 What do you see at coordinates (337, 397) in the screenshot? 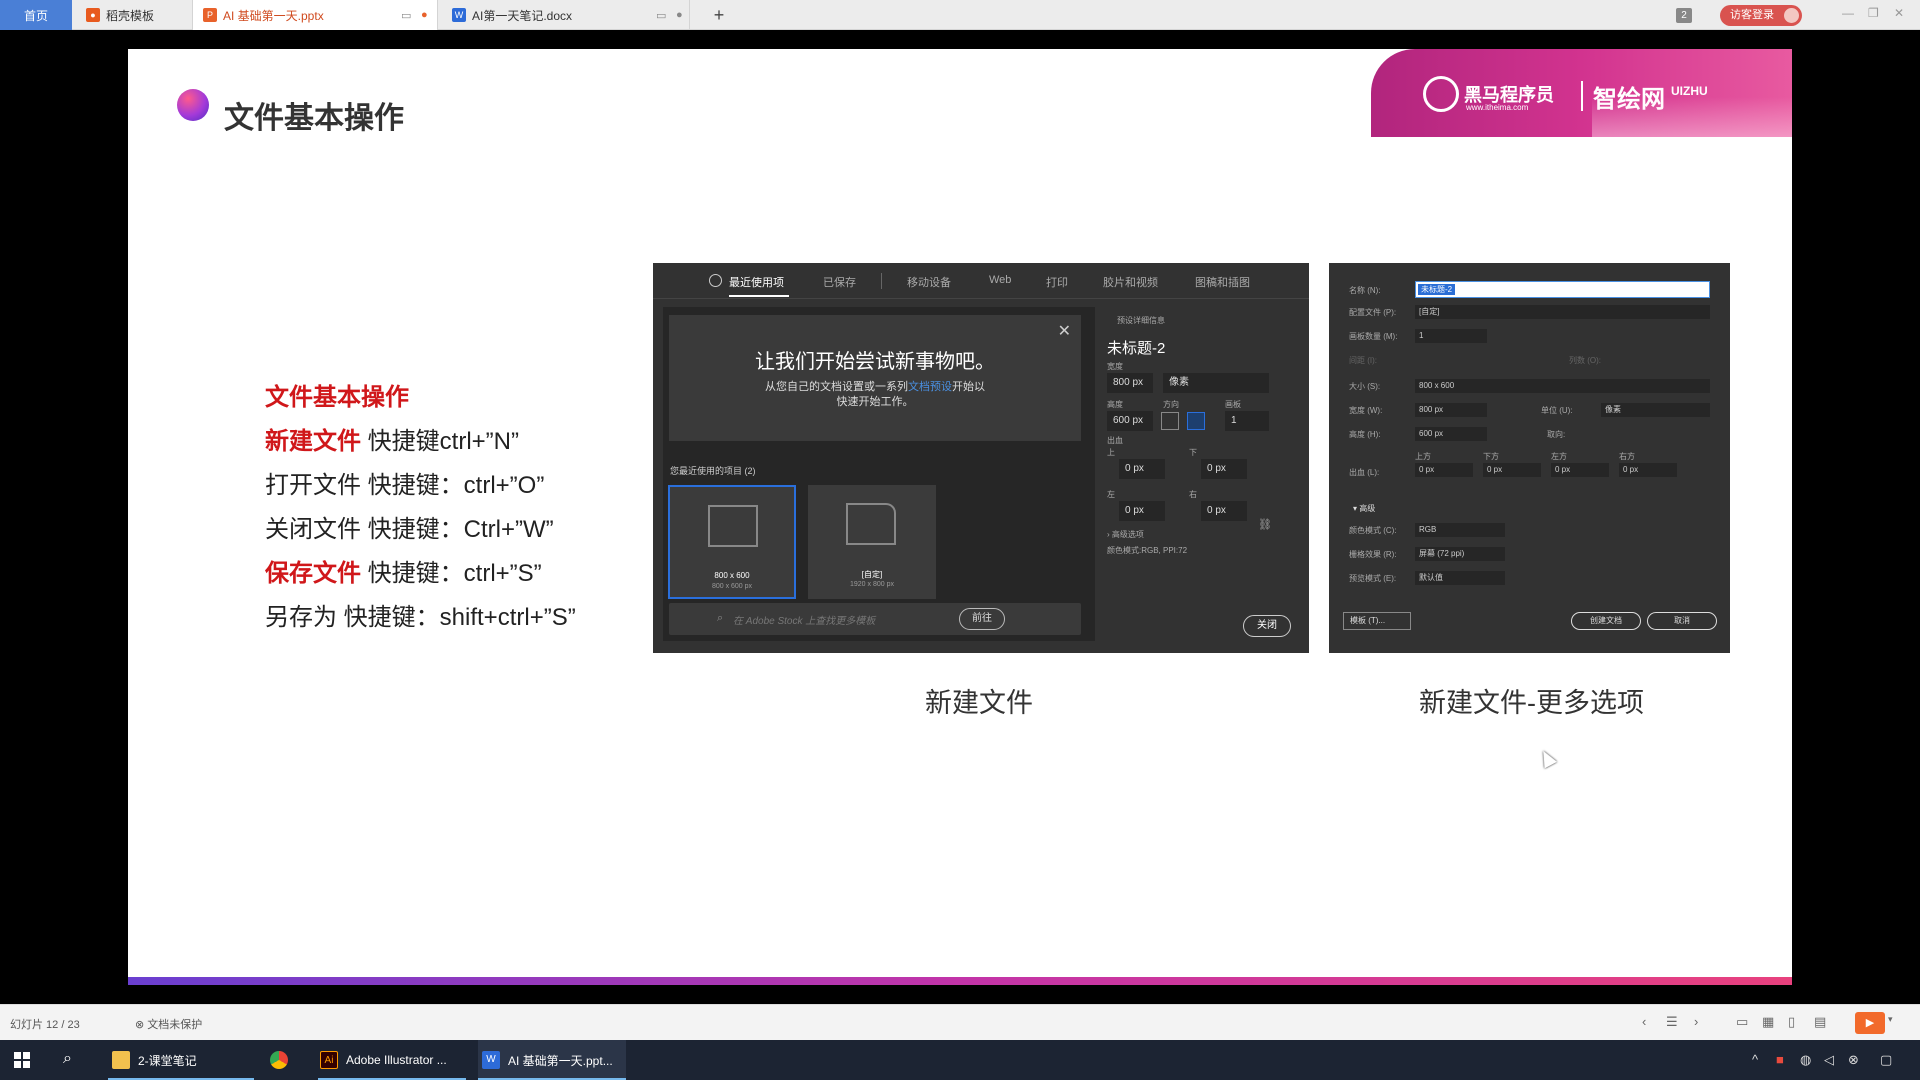
I see `operation-heading: 文件基本操作` at bounding box center [337, 397].